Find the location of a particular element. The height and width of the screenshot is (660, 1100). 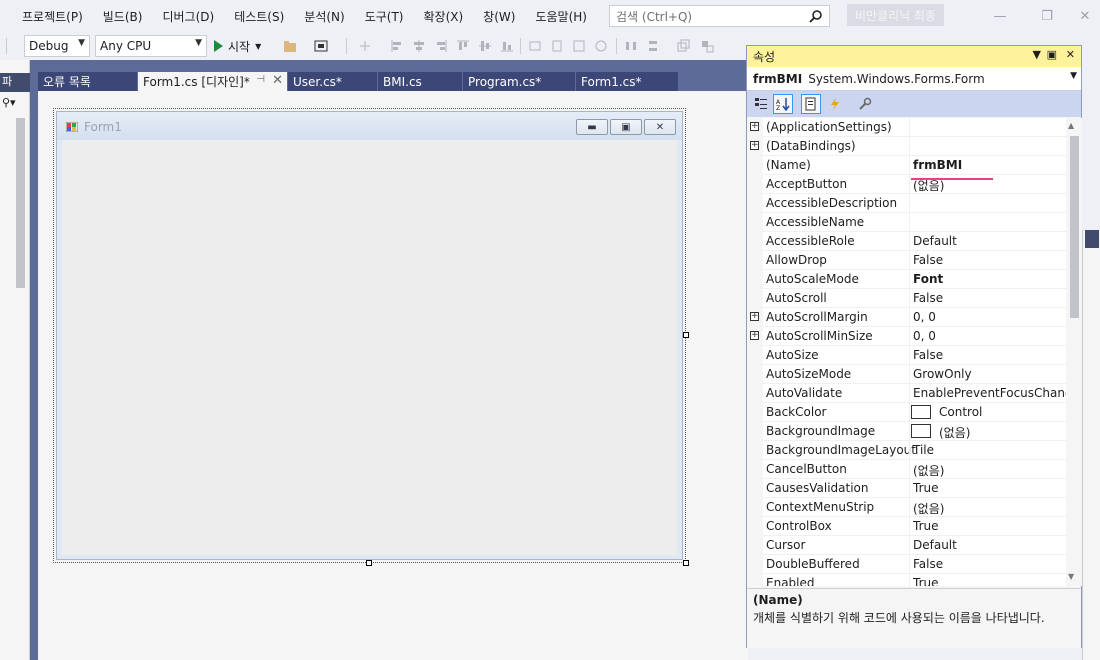

property-row: AllowDrop False is located at coordinates (906, 260).